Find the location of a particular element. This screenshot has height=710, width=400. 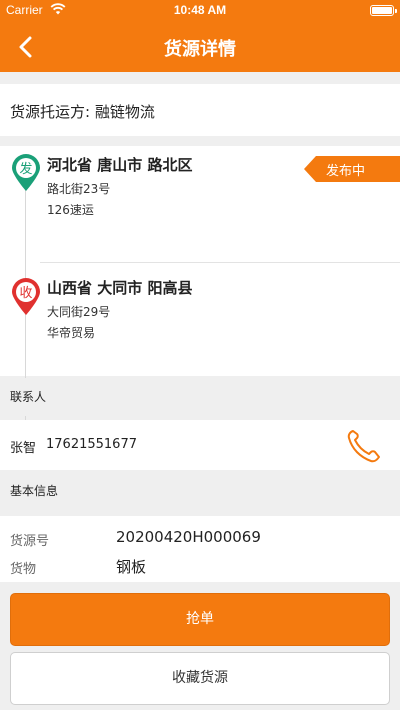

origin-street: 路北街23号 is located at coordinates (79, 189).